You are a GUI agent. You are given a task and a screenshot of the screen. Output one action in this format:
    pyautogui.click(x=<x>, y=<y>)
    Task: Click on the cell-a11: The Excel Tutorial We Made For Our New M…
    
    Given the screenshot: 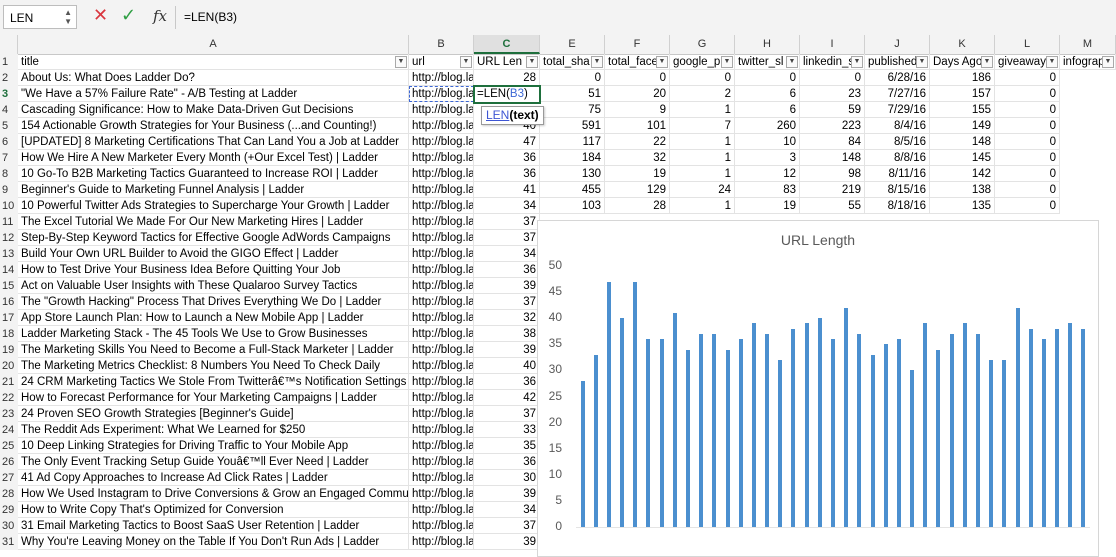 What is the action you would take?
    pyautogui.click(x=213, y=222)
    